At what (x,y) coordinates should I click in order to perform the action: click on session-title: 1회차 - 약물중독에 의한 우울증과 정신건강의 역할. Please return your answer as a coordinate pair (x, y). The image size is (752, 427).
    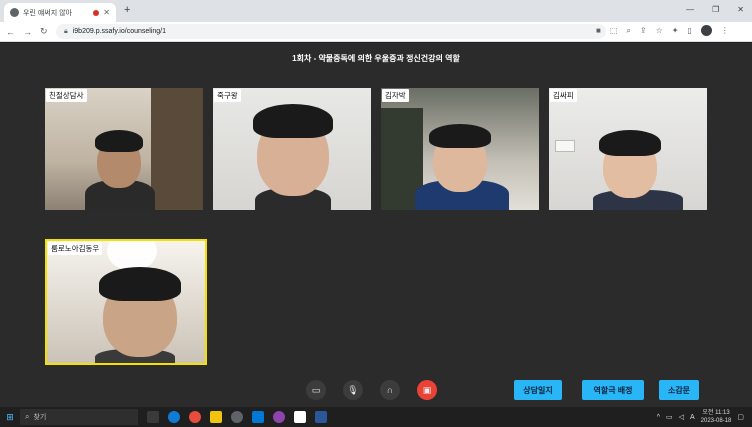
    Looking at the image, I should click on (376, 58).